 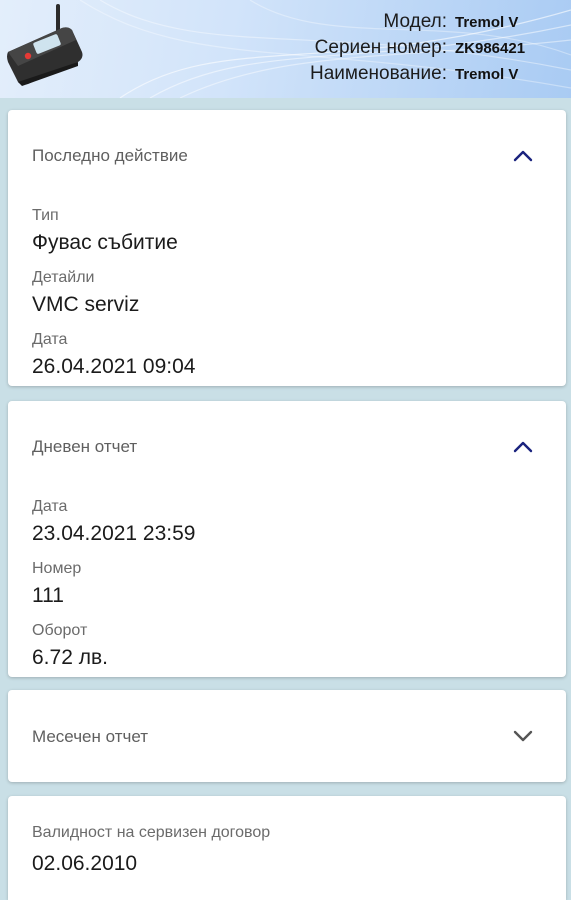 What do you see at coordinates (85, 446) in the screenshot?
I see `daily-report-title: Дневен отчет` at bounding box center [85, 446].